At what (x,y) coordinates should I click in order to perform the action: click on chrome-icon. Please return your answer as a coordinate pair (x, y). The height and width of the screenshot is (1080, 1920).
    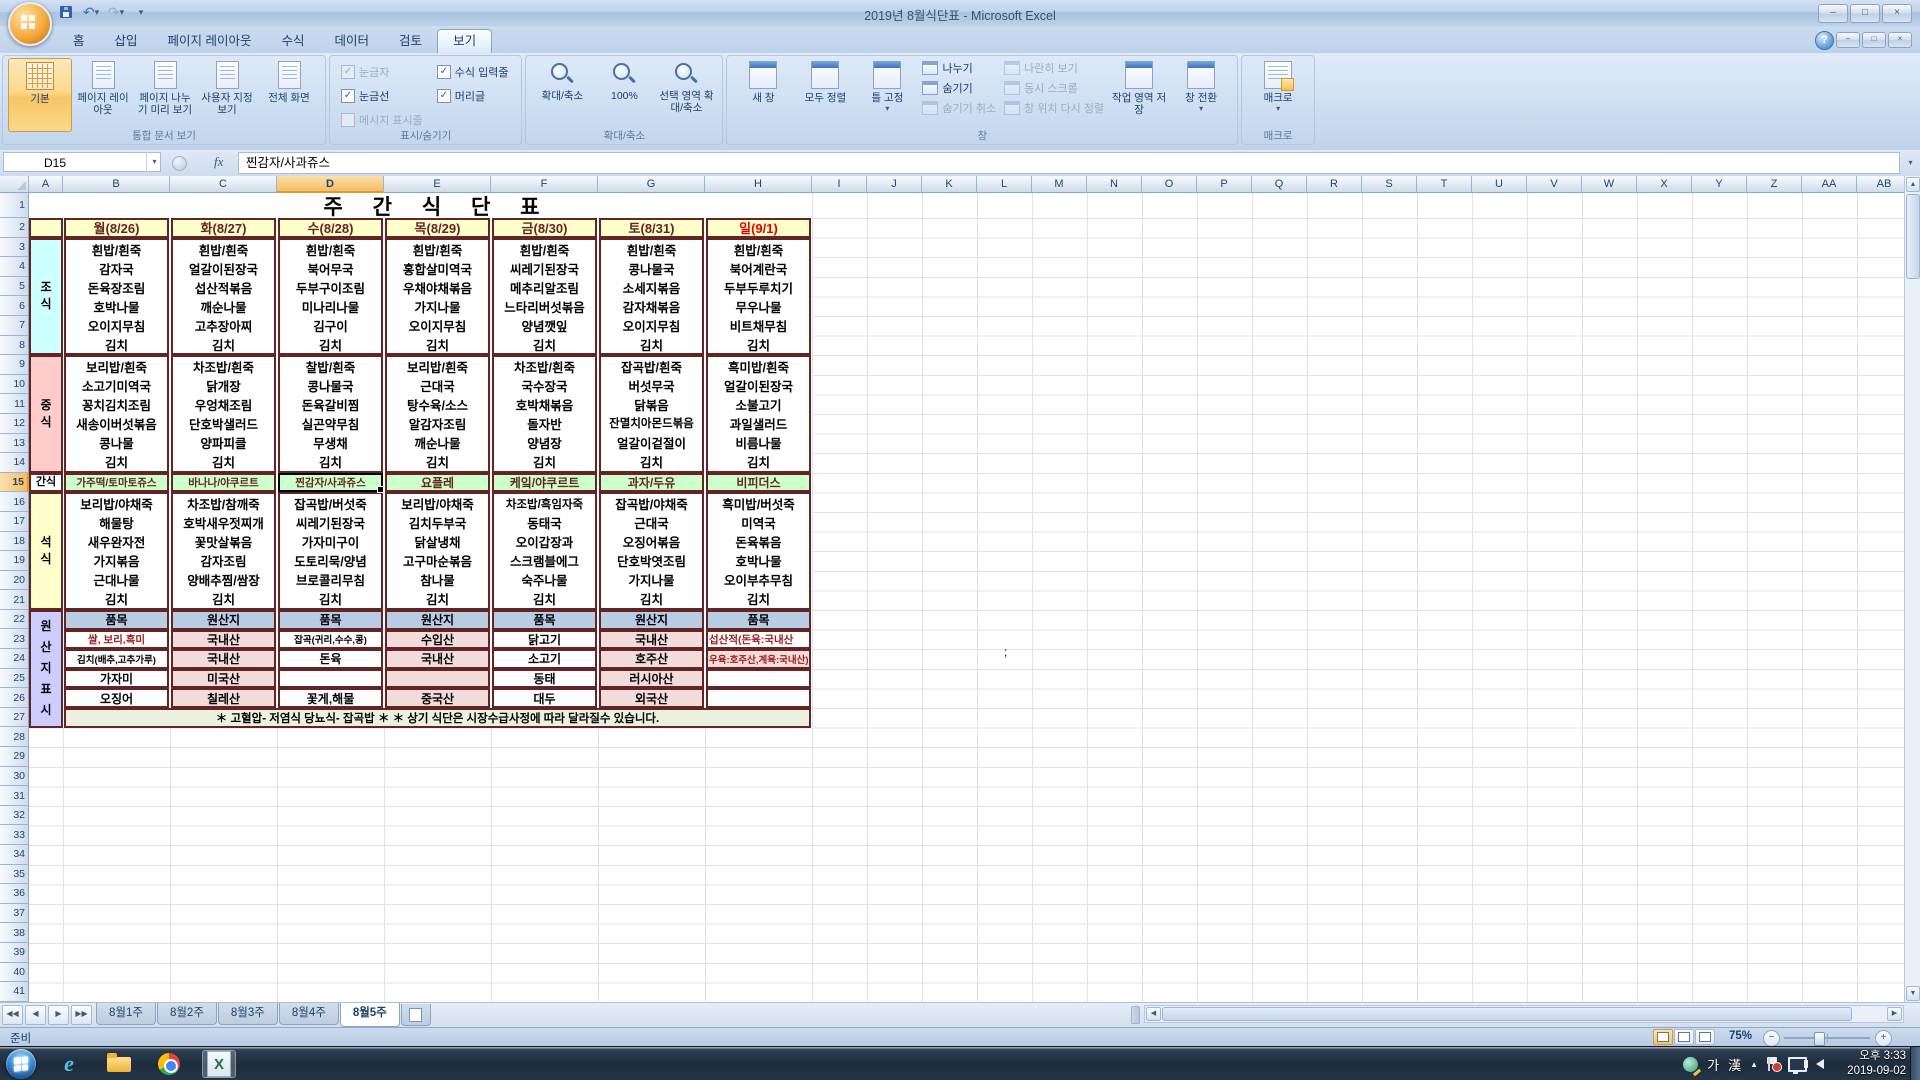
    Looking at the image, I should click on (169, 1064).